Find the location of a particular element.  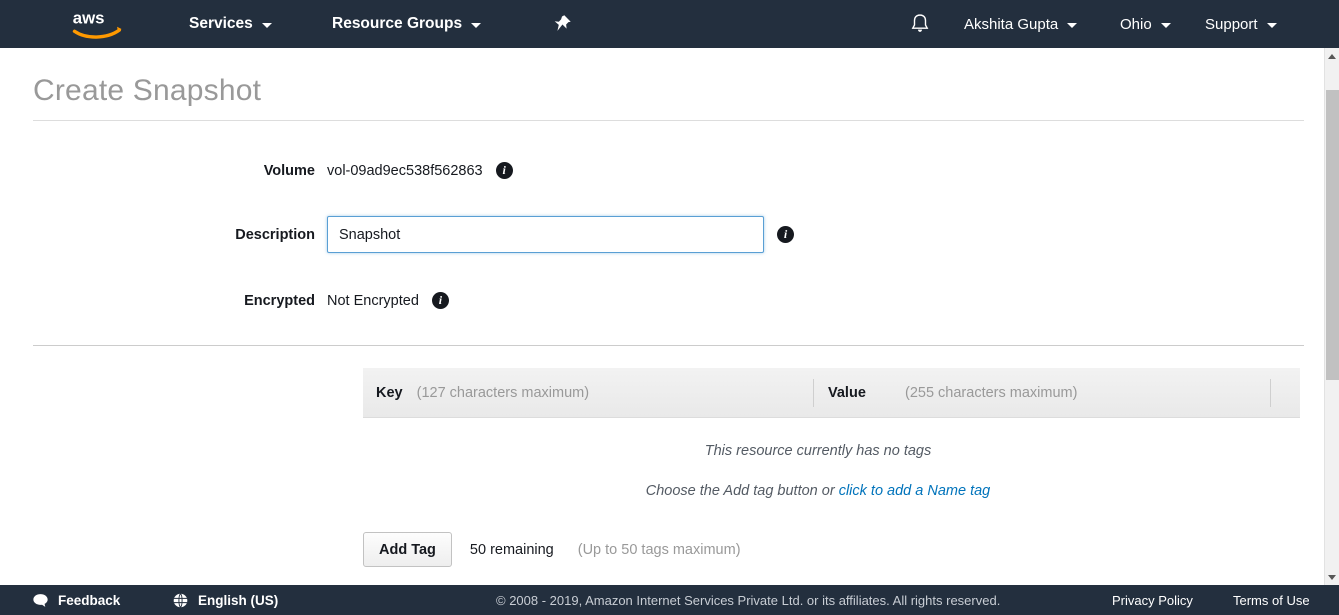

add-name-tag-link: click to add a Name tag is located at coordinates (915, 491).